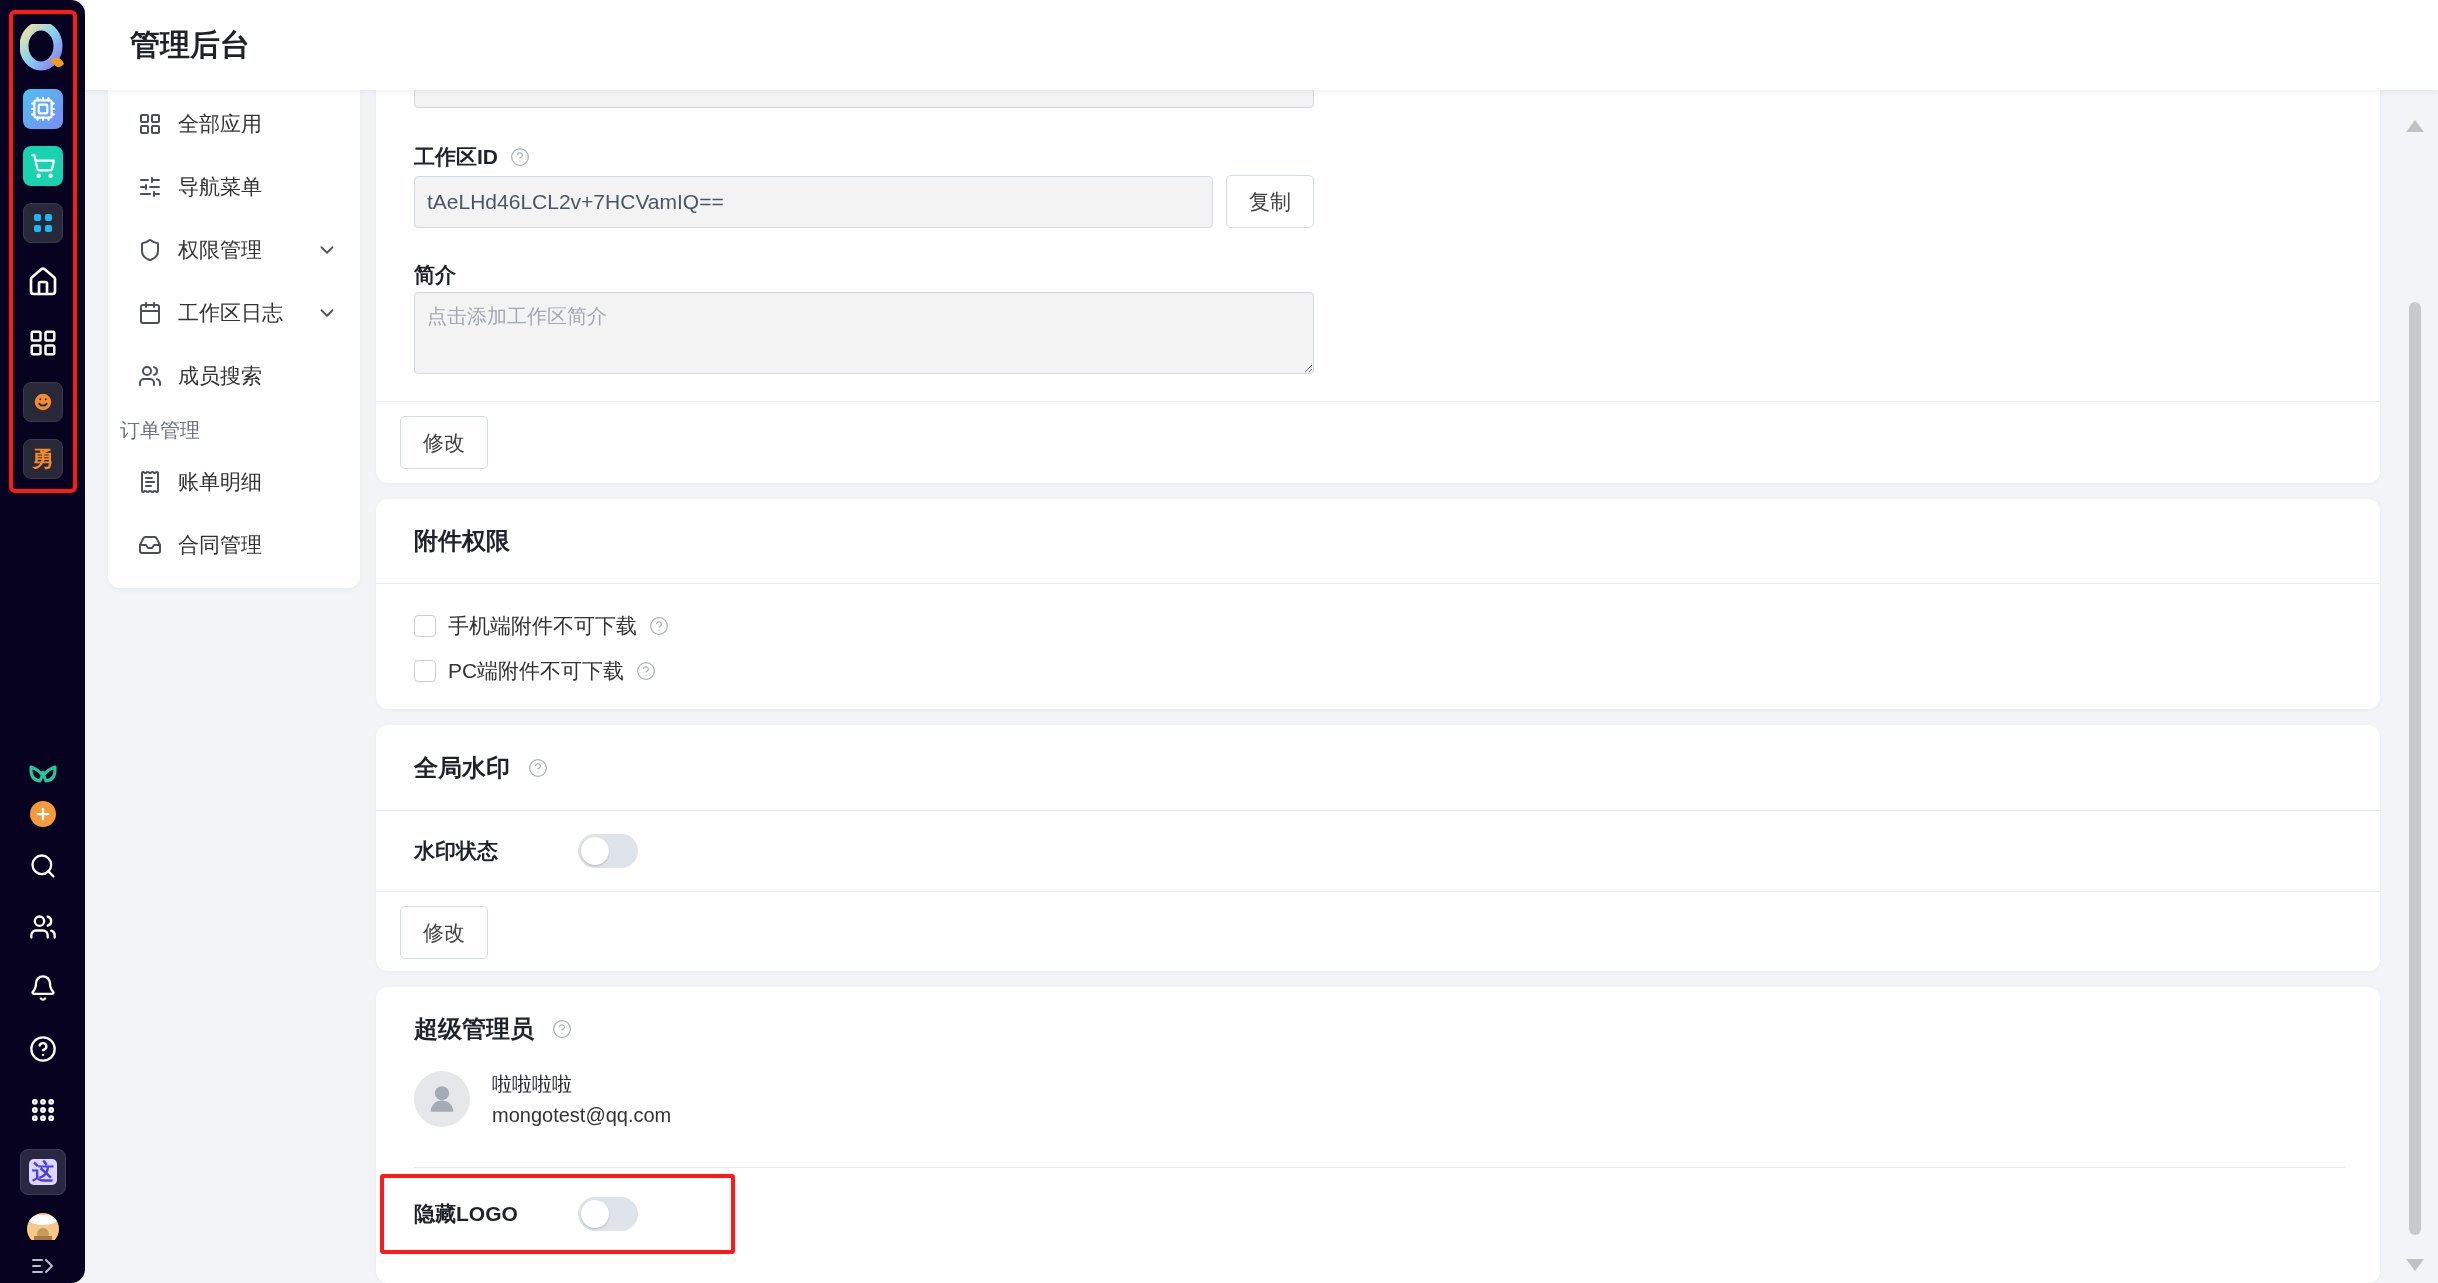 The width and height of the screenshot is (2438, 1283). Describe the element at coordinates (42, 1172) in the screenshot. I see `text-app-tile: 这` at that location.